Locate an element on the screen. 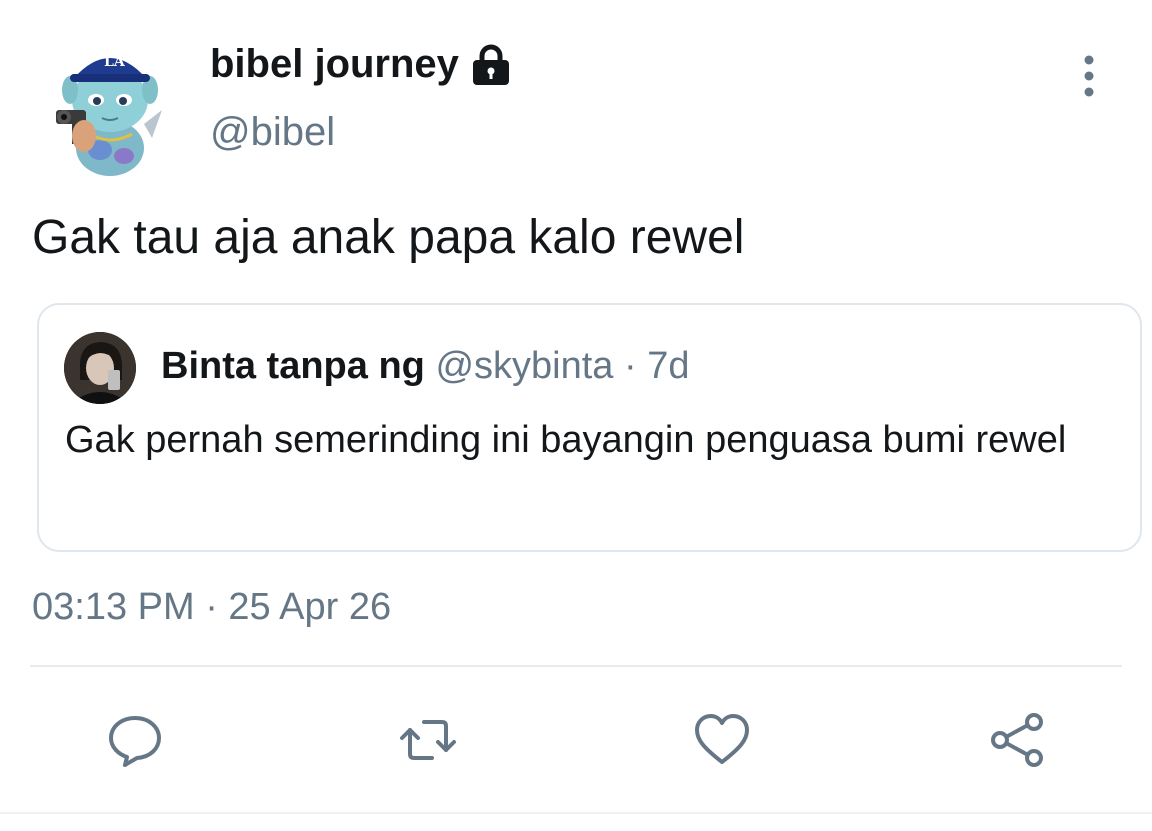  quoted-display-name: Binta tanpa ng is located at coordinates (293, 366).